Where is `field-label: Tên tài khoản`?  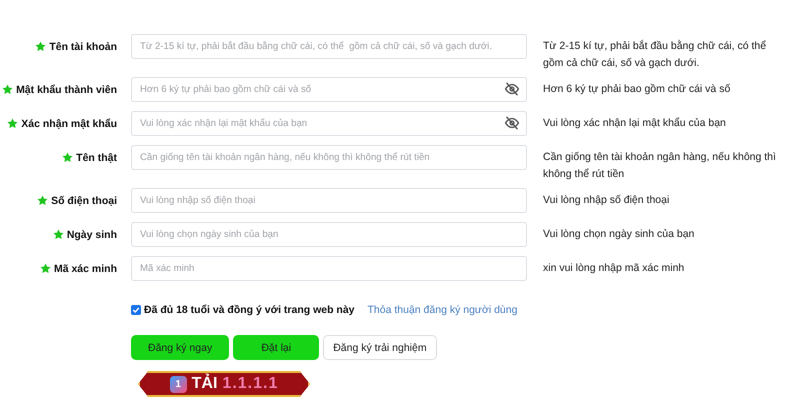
field-label: Tên tài khoản is located at coordinates (83, 46).